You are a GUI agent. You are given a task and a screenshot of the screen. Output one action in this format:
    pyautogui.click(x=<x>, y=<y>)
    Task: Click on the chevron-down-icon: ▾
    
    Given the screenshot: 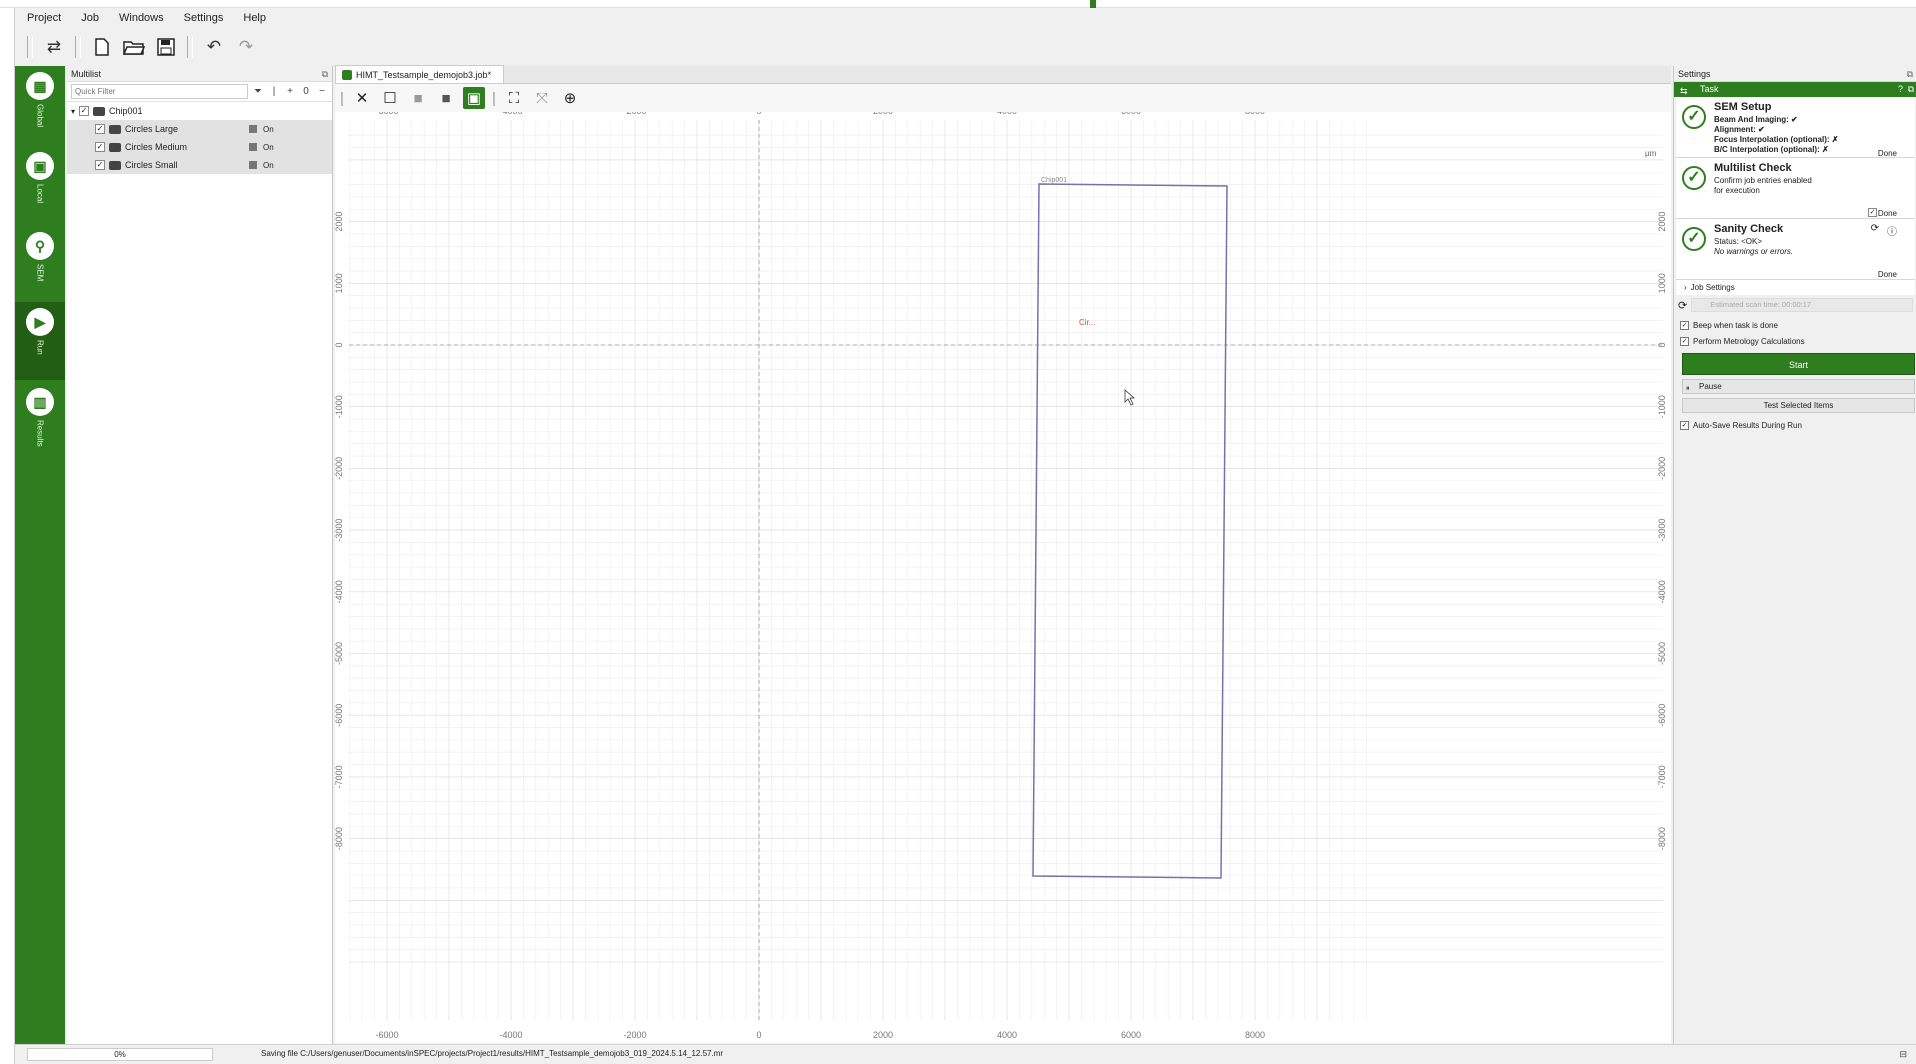 What is the action you would take?
    pyautogui.click(x=73, y=111)
    